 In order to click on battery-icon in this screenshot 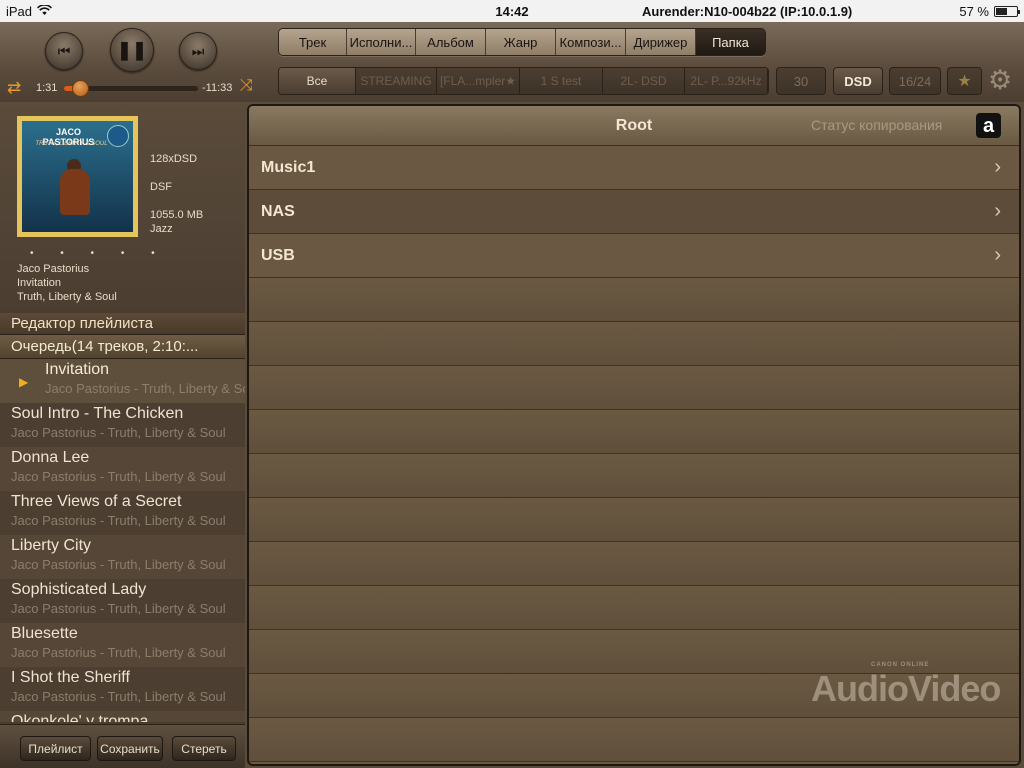, I will do `click(1007, 11)`.